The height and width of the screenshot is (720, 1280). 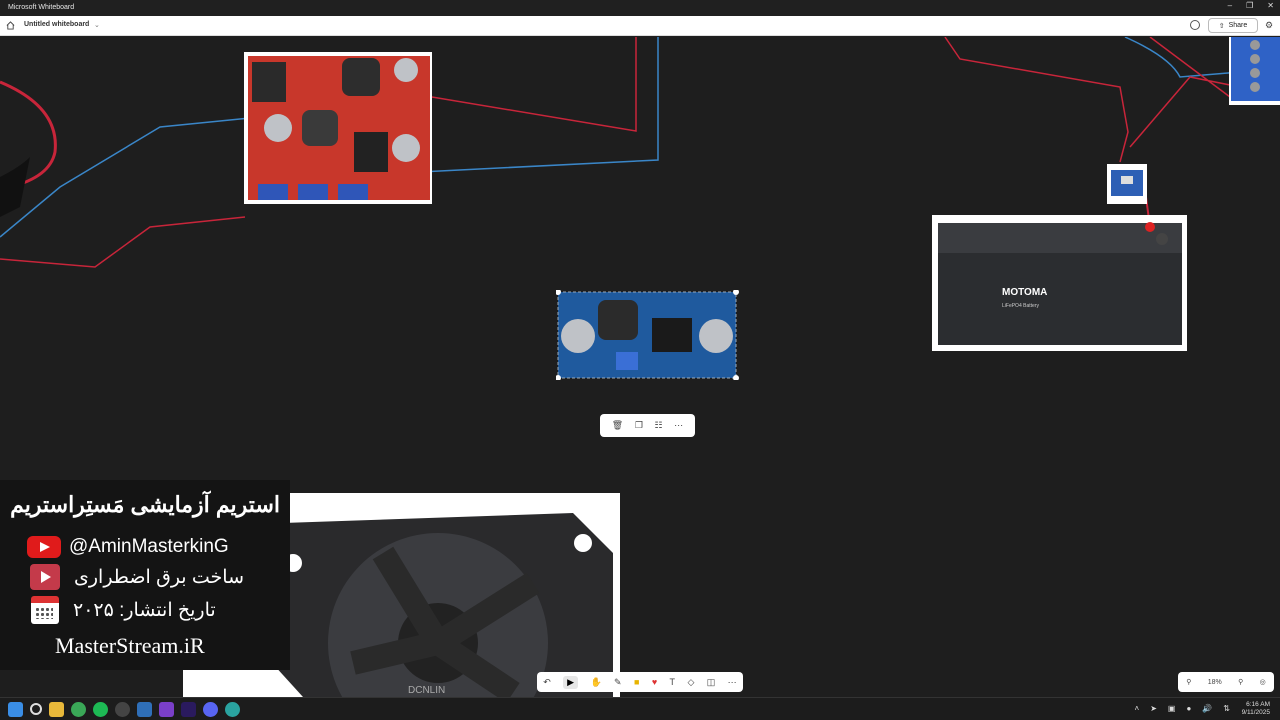 I want to click on wire-red-left, so click(x=123, y=242).